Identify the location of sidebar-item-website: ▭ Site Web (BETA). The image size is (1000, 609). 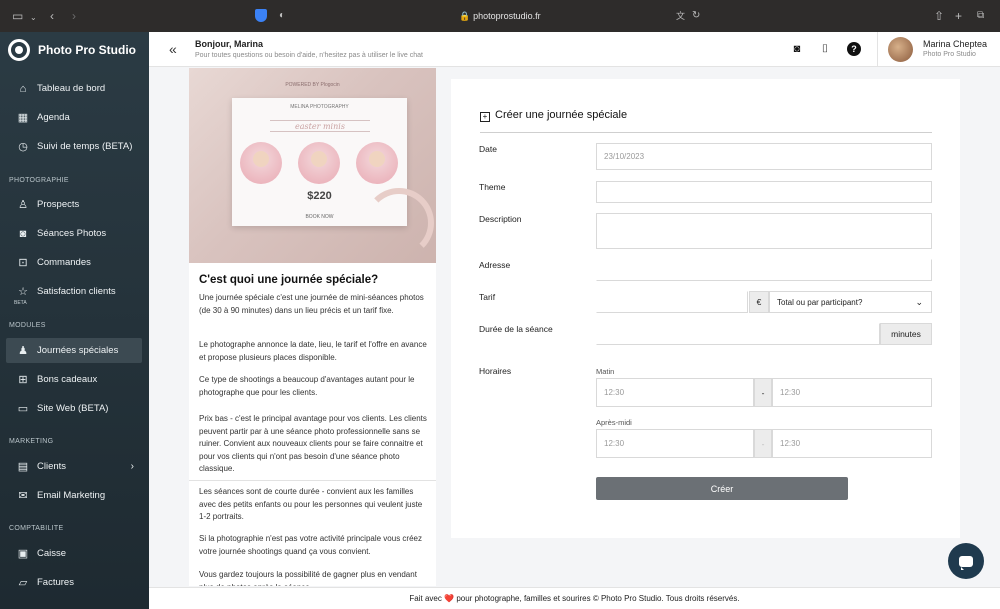
(74, 408).